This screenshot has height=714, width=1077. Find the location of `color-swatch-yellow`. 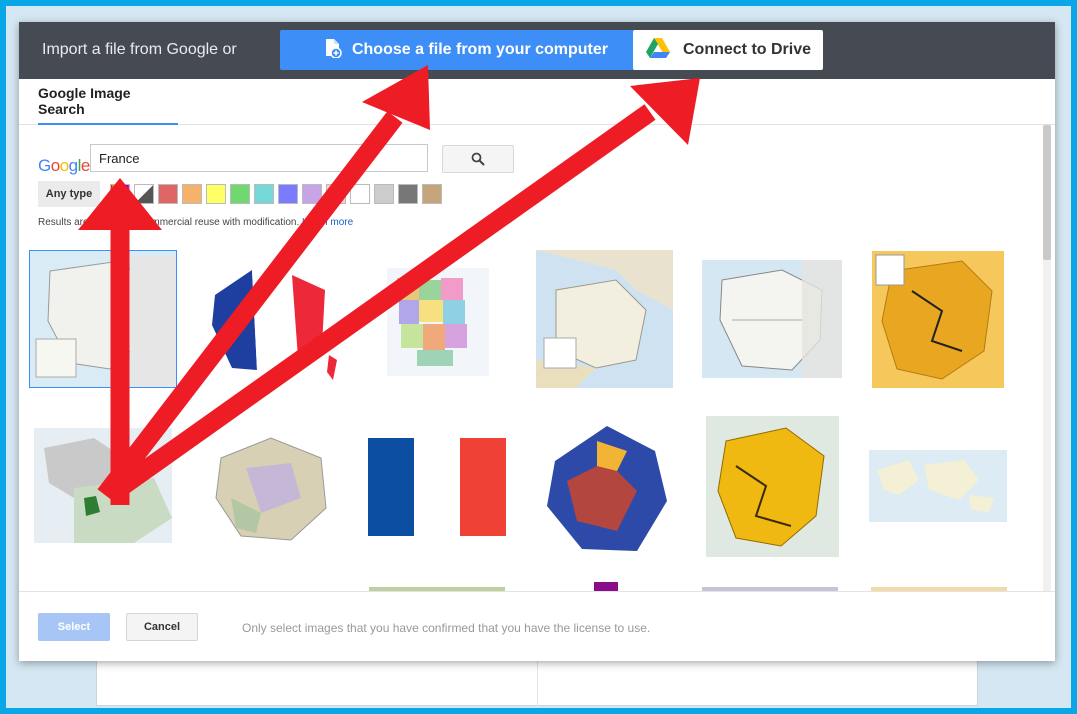

color-swatch-yellow is located at coordinates (216, 194).